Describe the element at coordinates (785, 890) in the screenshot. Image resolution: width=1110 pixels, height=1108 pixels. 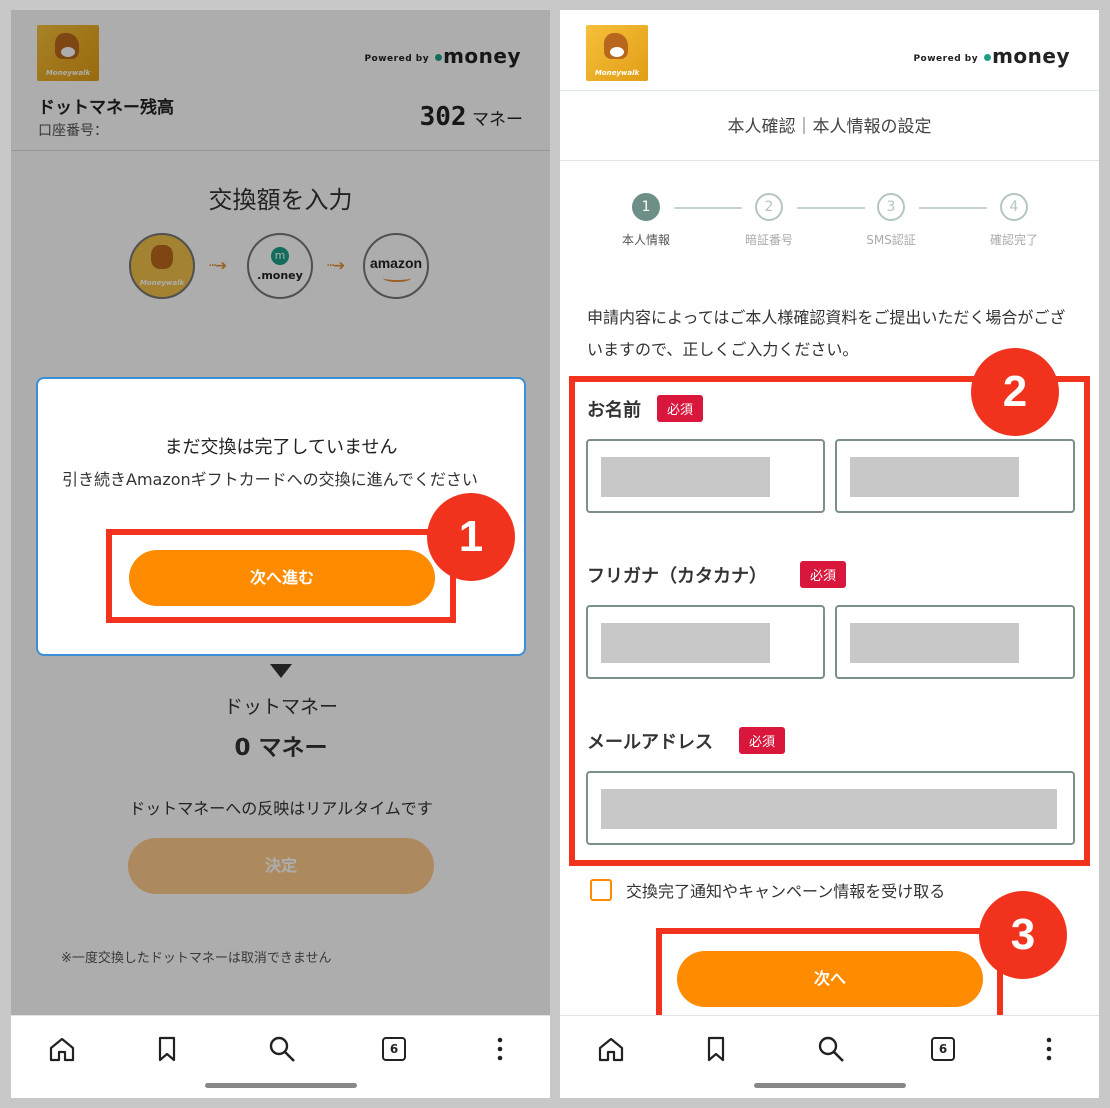
I see `newsletter-checkbox-label: 交換完了通知やキャンペーン情報を受け取る` at that location.